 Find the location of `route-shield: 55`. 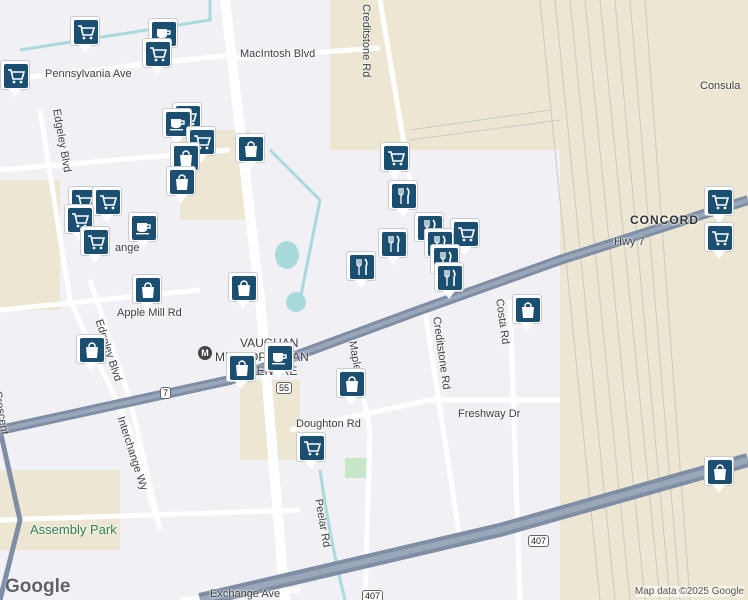

route-shield: 55 is located at coordinates (284, 388).